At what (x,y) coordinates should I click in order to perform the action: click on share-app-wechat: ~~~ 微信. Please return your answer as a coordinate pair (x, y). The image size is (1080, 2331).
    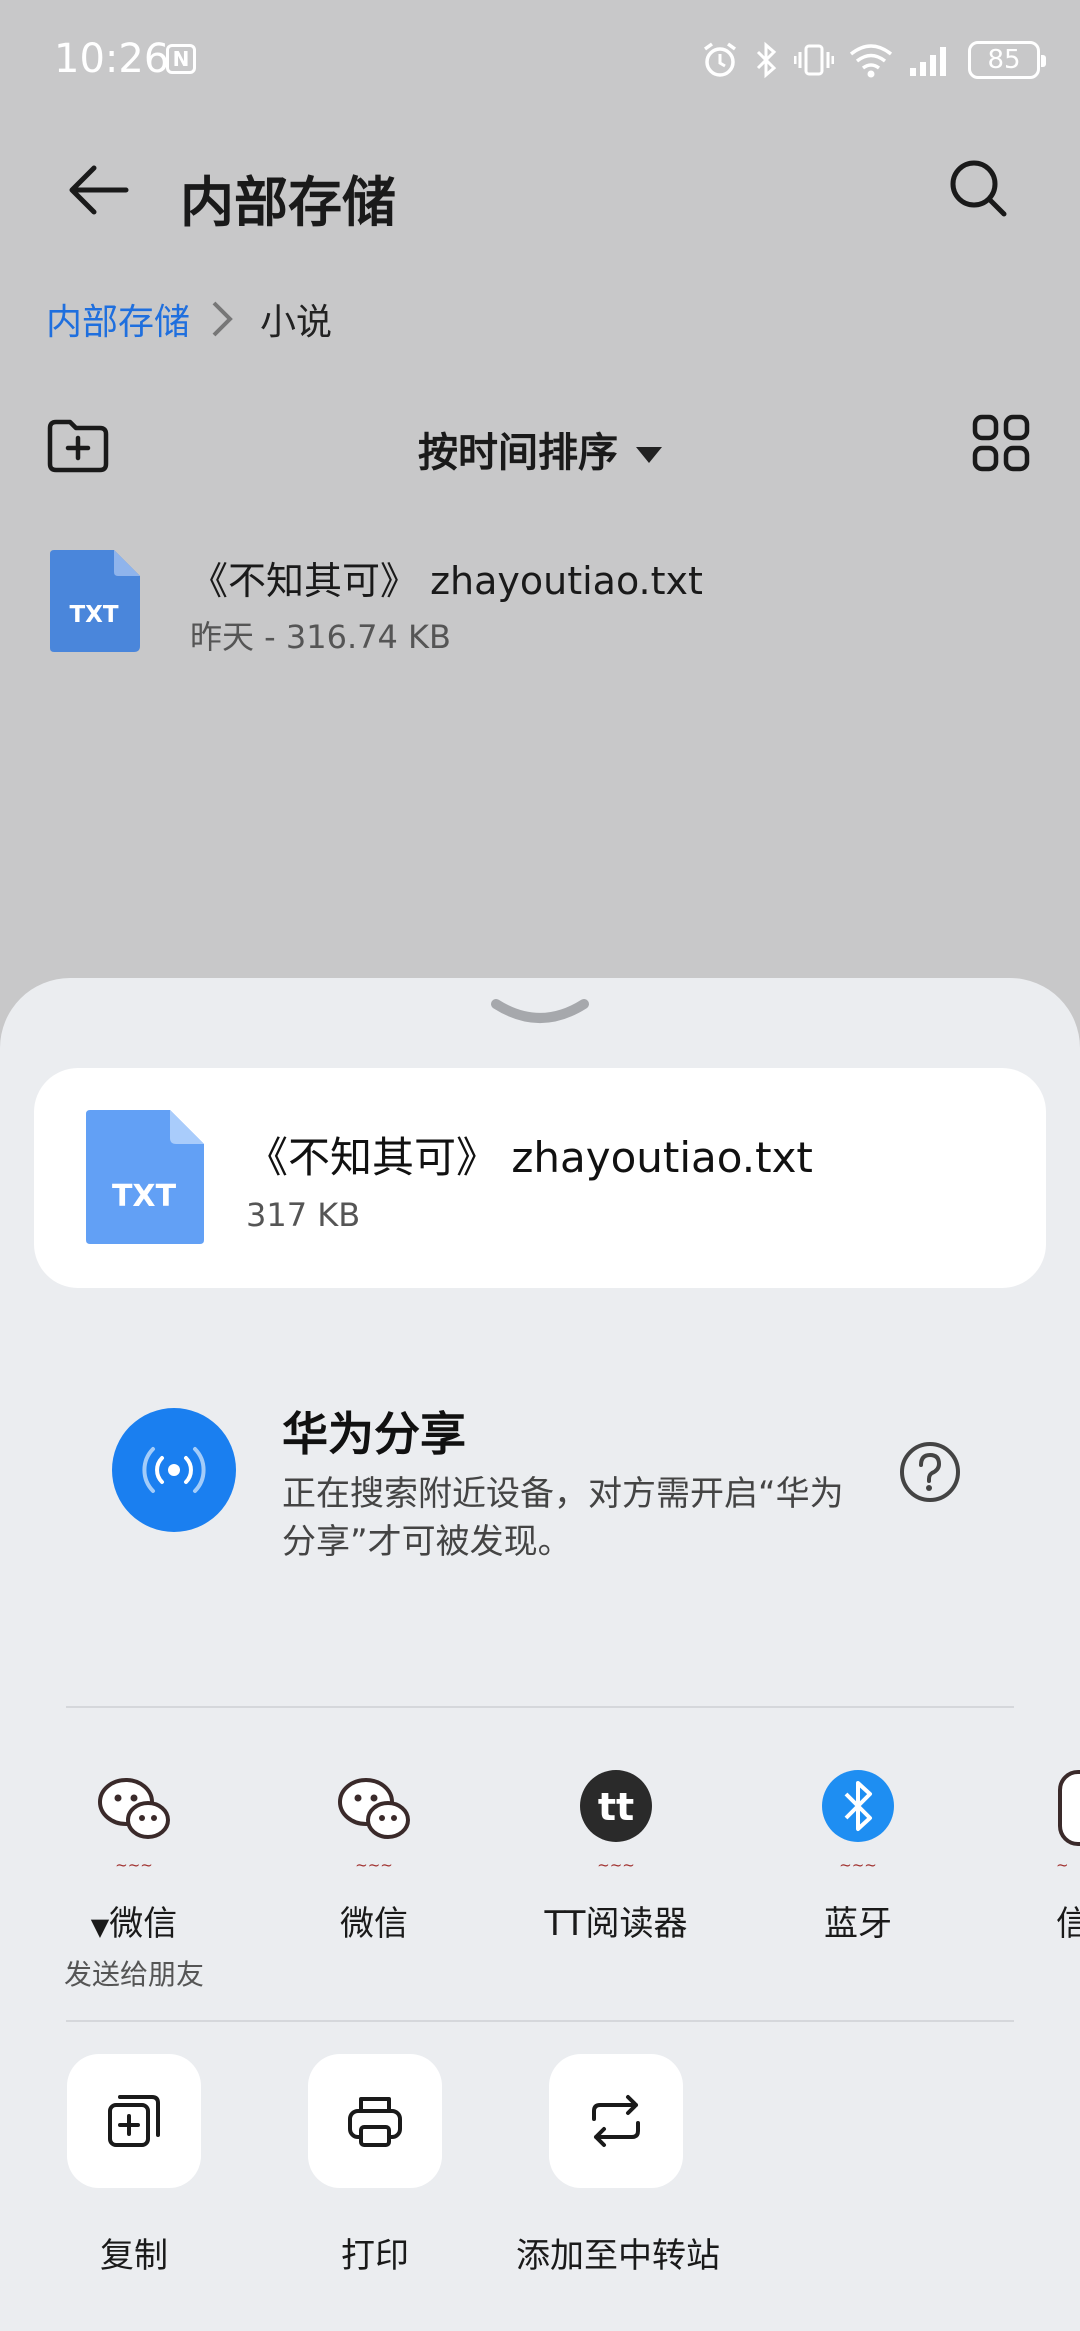
    Looking at the image, I should click on (374, 1856).